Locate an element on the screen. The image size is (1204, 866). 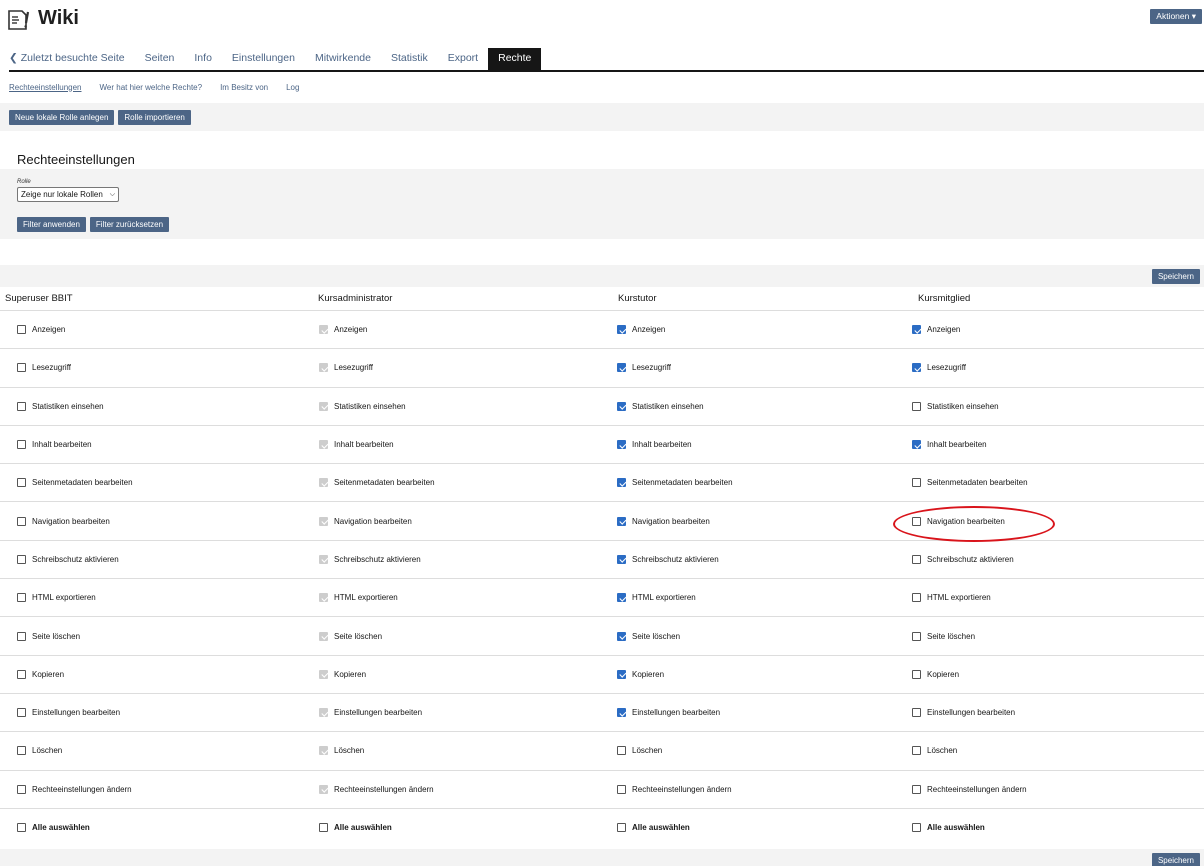
permission-cell-course-tutor: Seitenmetadaten bearbeiten is located at coordinates (745, 483).